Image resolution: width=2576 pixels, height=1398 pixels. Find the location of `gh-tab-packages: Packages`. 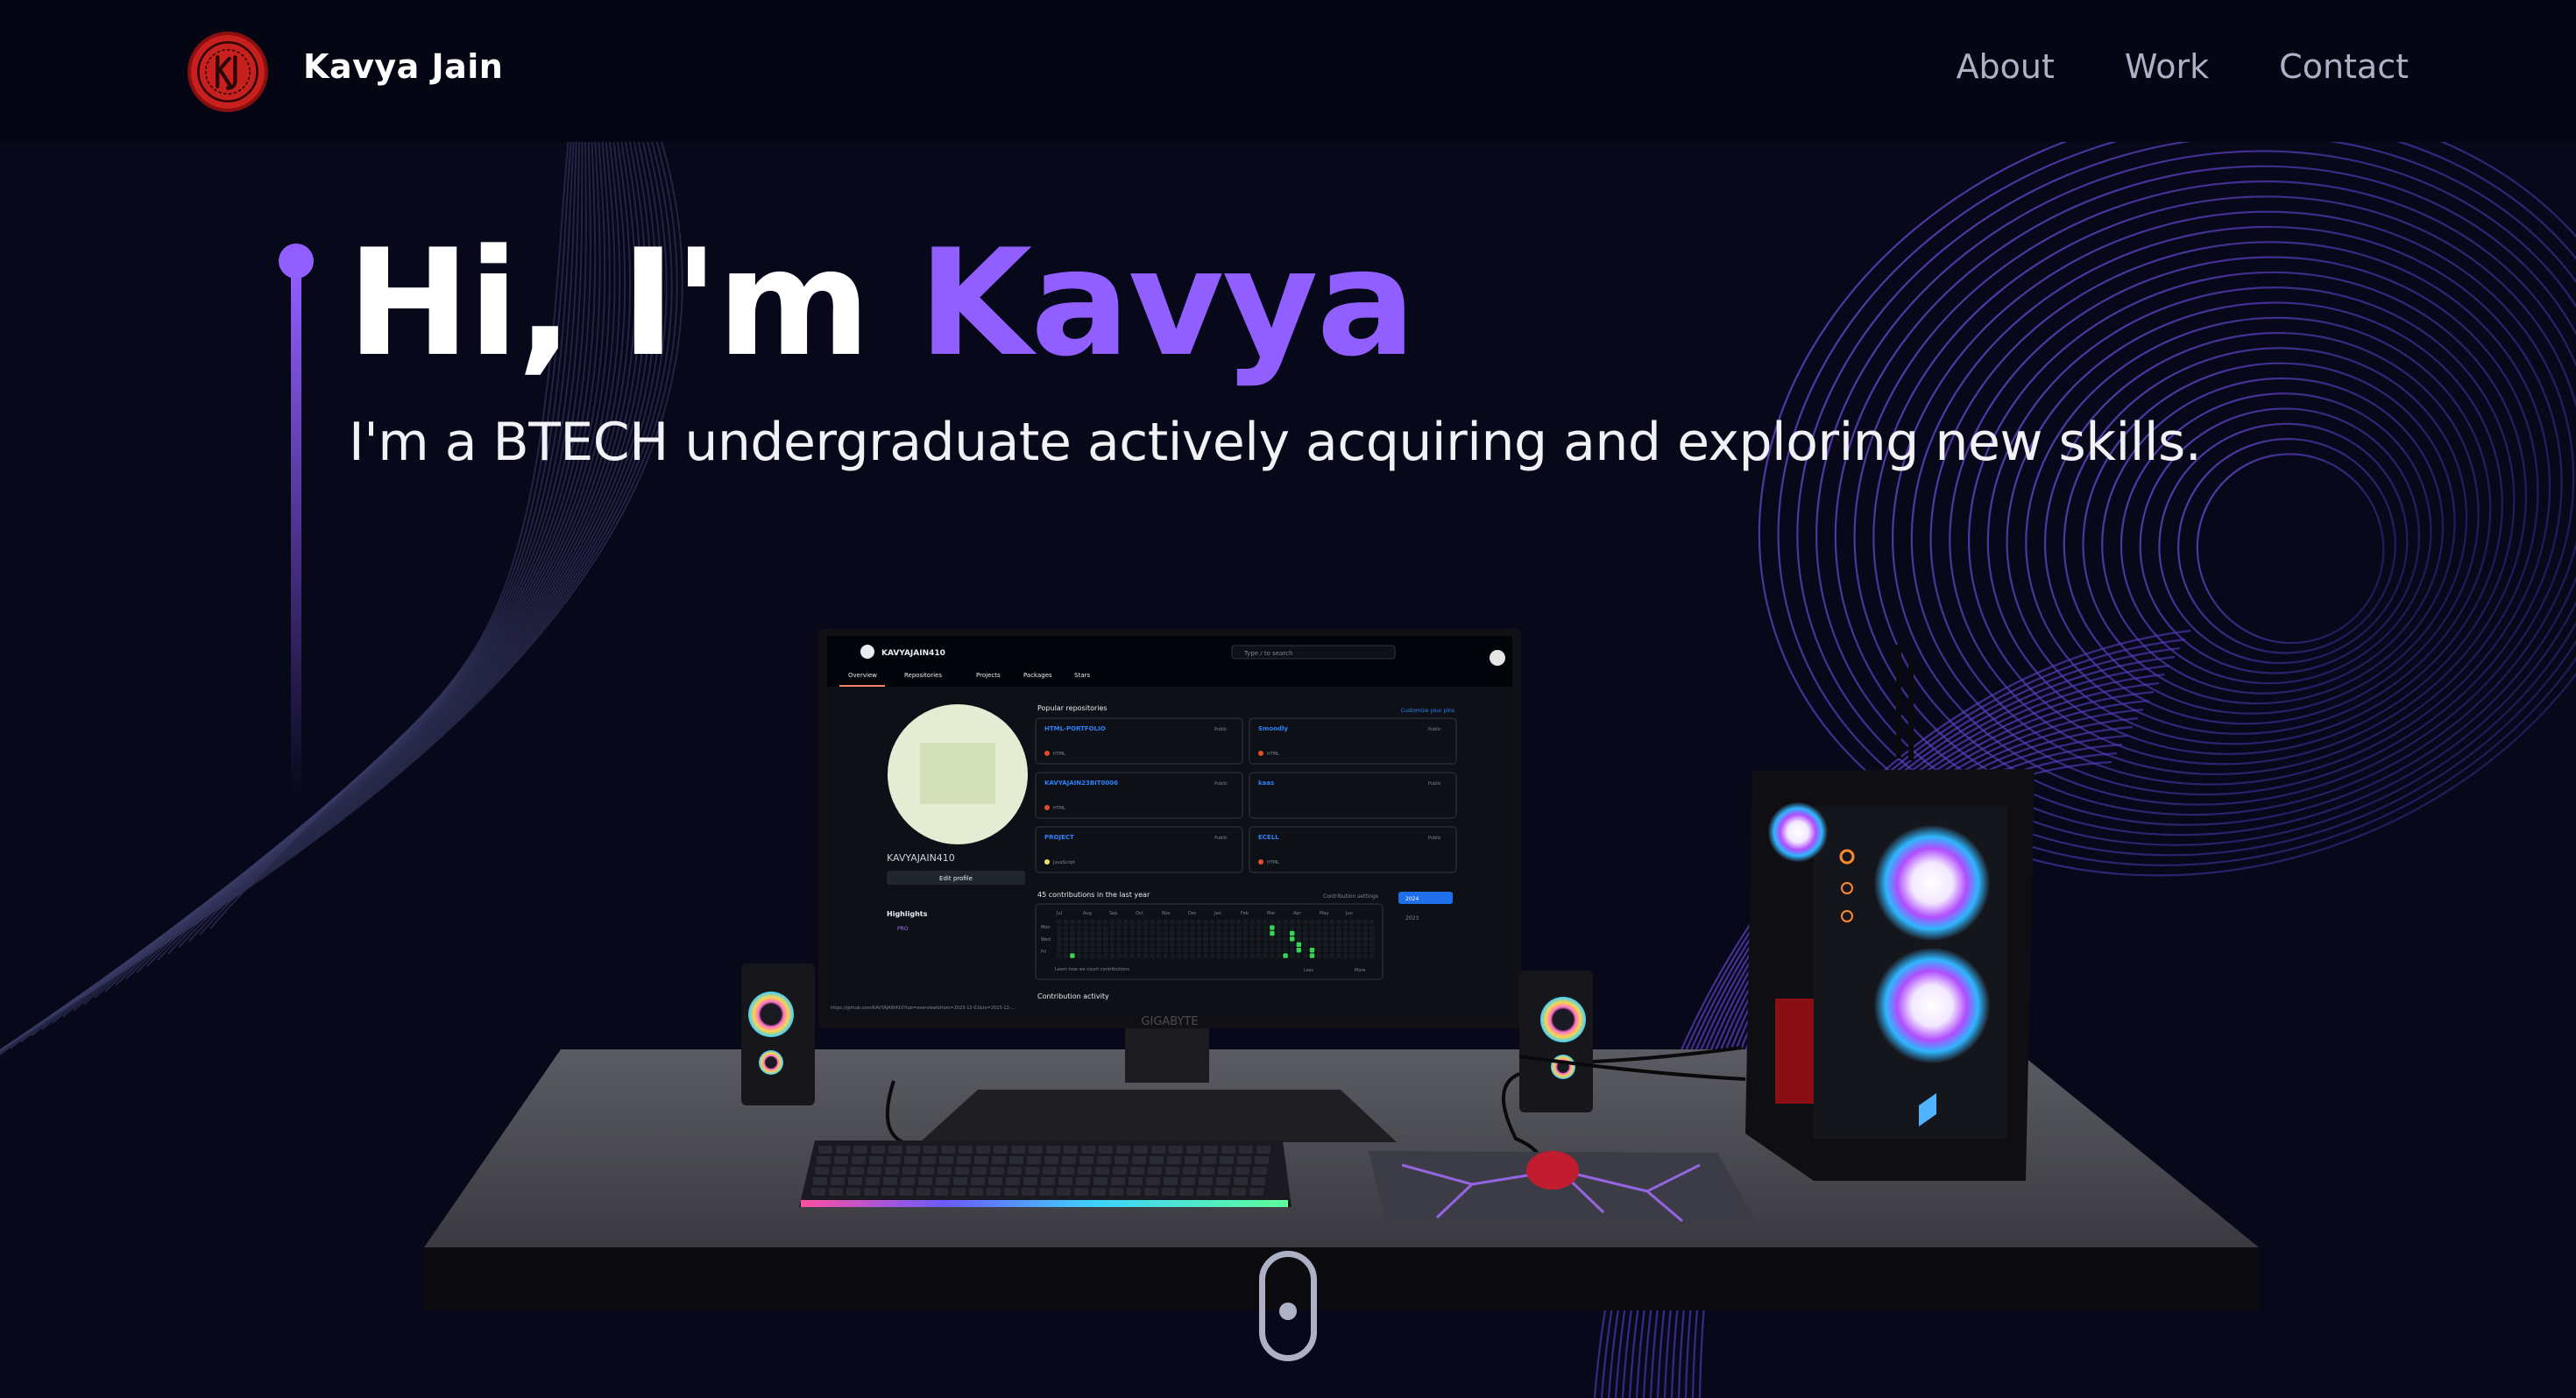

gh-tab-packages: Packages is located at coordinates (1037, 675).